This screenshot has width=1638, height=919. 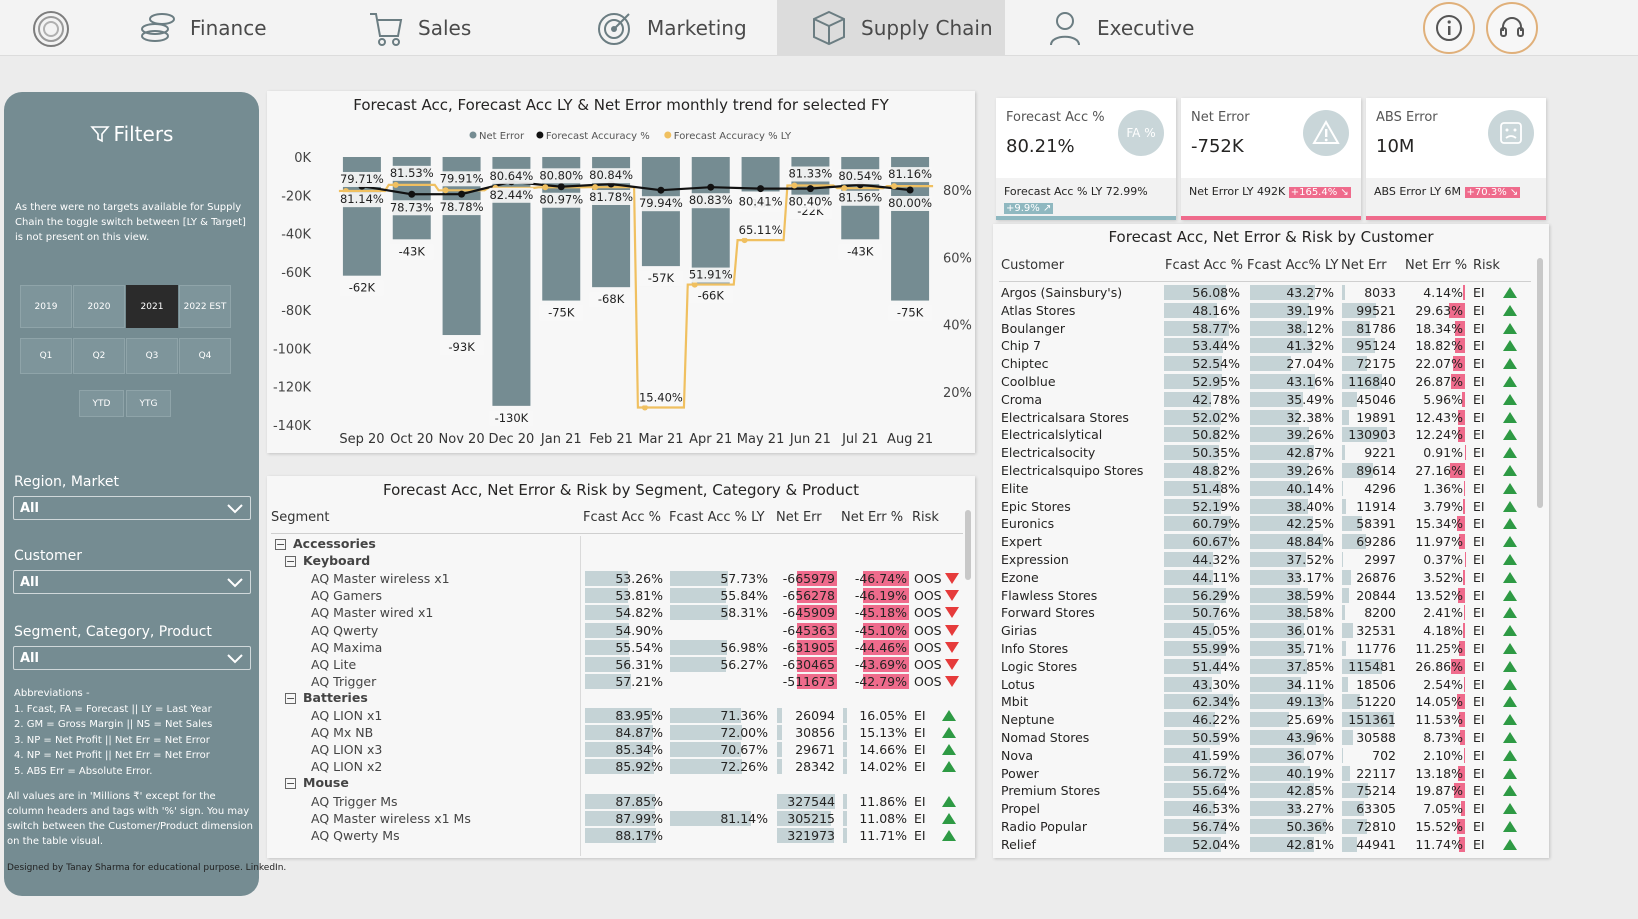 I want to click on table-row: Euronics 60.79% 42.25% 58391 15.34% EI, so click(x=1265, y=523).